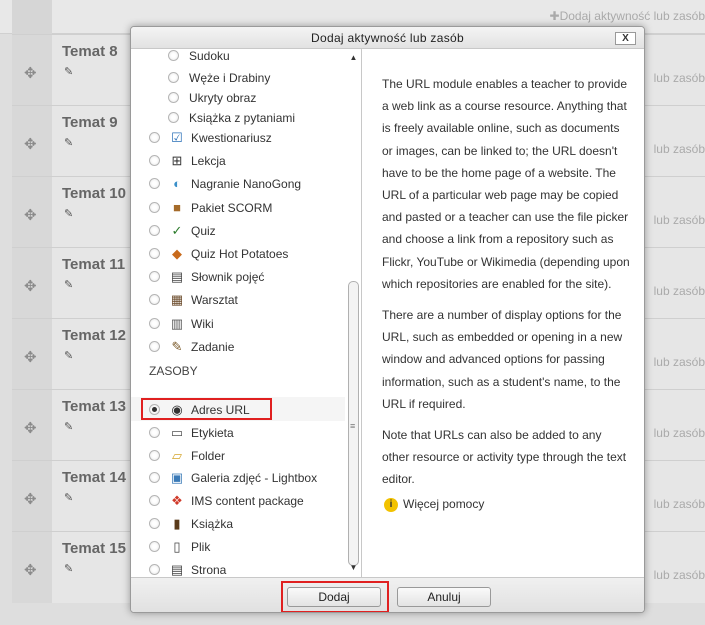 Image resolution: width=705 pixels, height=625 pixels. I want to click on add-activity-link: ✚Dodaj aktywność lub zasób, so click(627, 16).